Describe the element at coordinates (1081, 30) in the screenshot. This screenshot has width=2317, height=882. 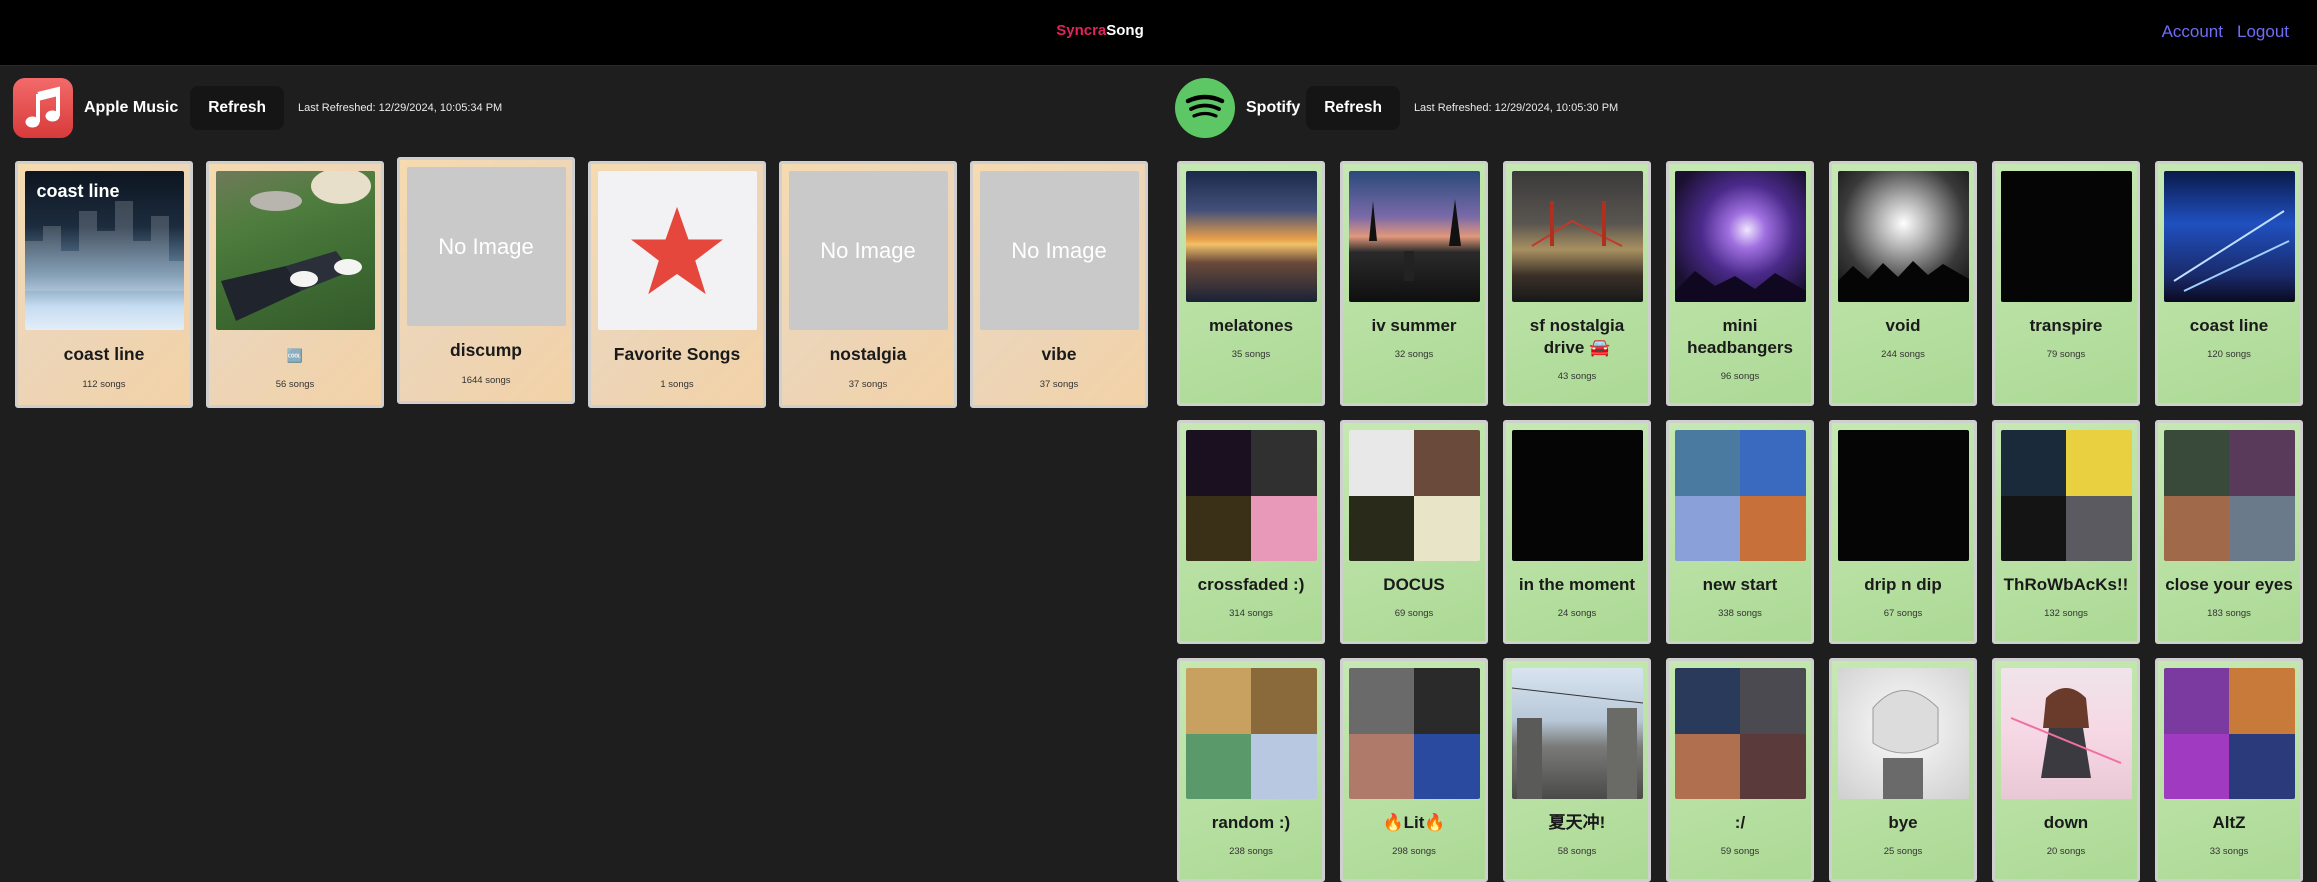
I see `brand-part-1: Syncra` at that location.